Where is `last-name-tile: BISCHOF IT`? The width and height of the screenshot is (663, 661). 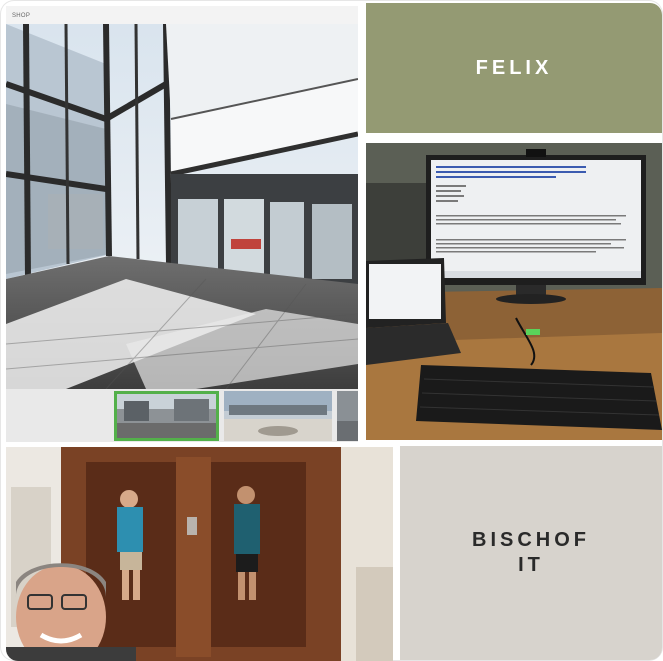 last-name-tile: BISCHOF IT is located at coordinates (531, 553).